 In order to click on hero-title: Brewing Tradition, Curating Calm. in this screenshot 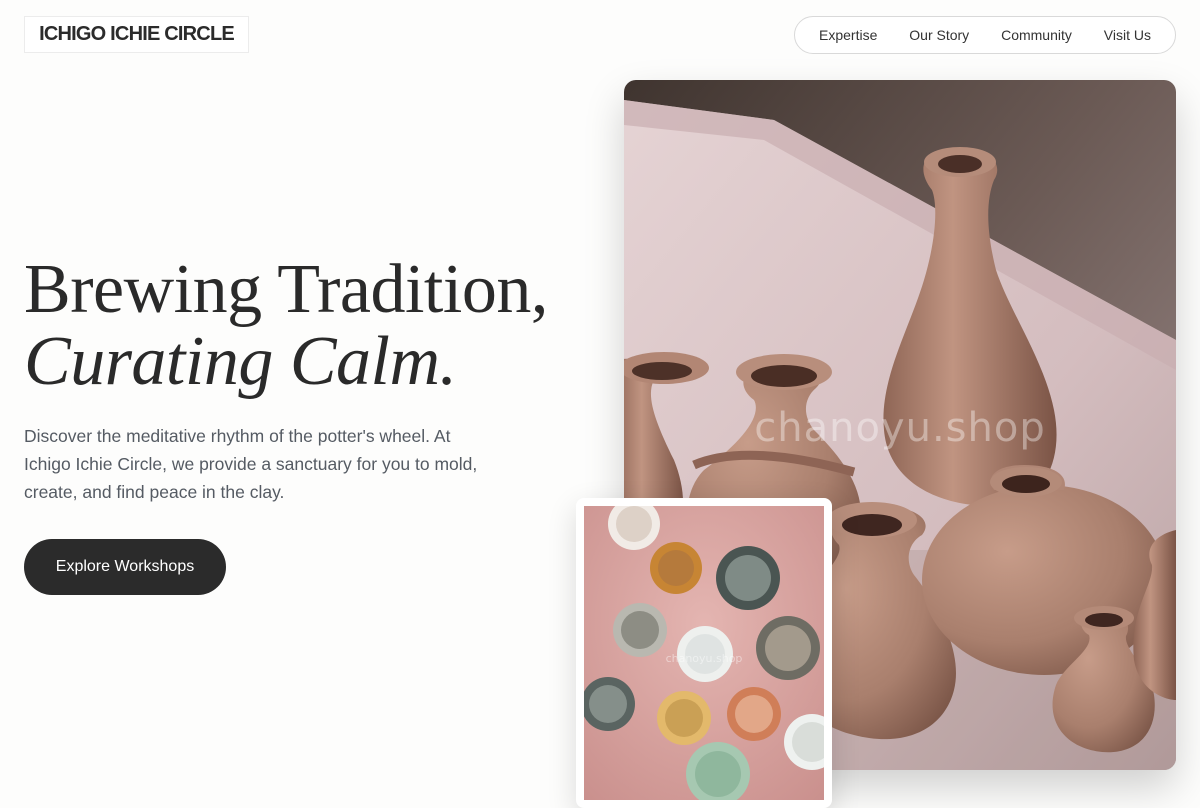, I will do `click(286, 326)`.